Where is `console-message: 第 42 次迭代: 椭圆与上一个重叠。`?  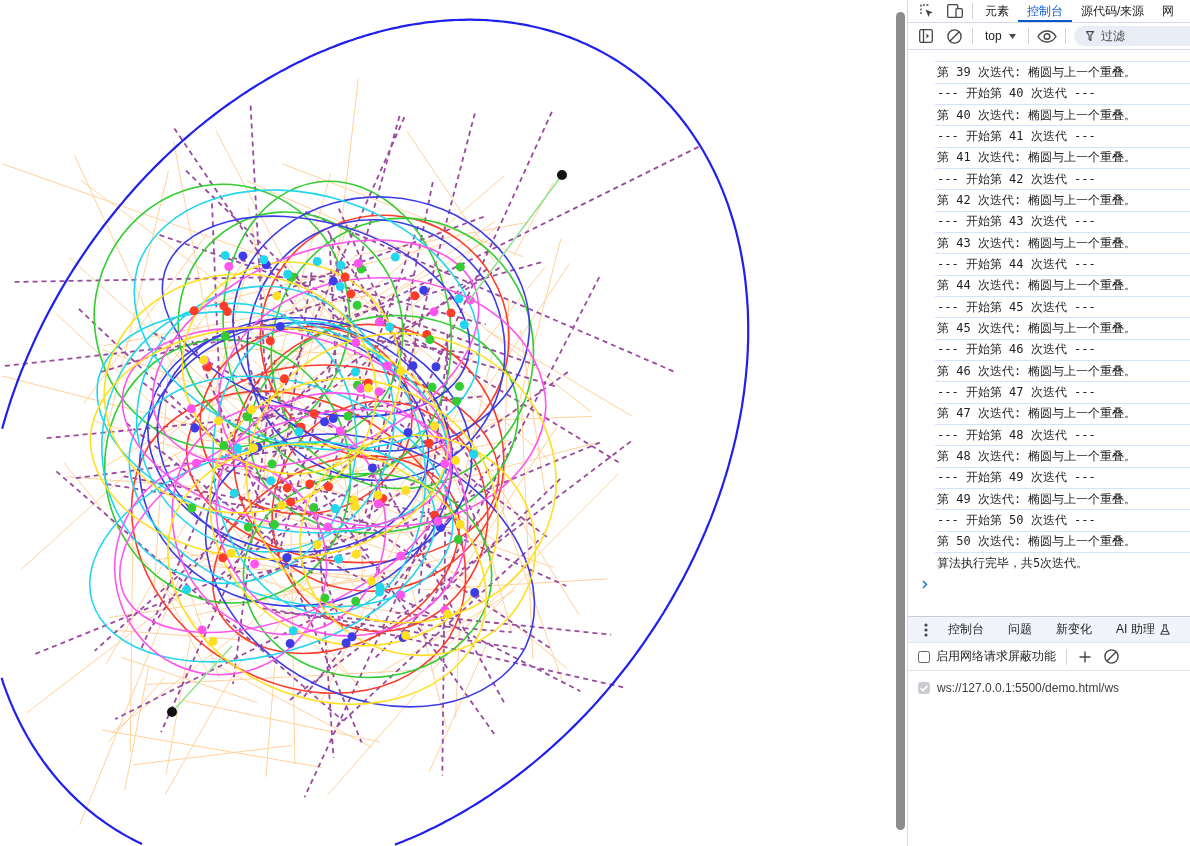
console-message: 第 42 次迭代: 椭圆与上一个重叠。 is located at coordinates (1037, 200).